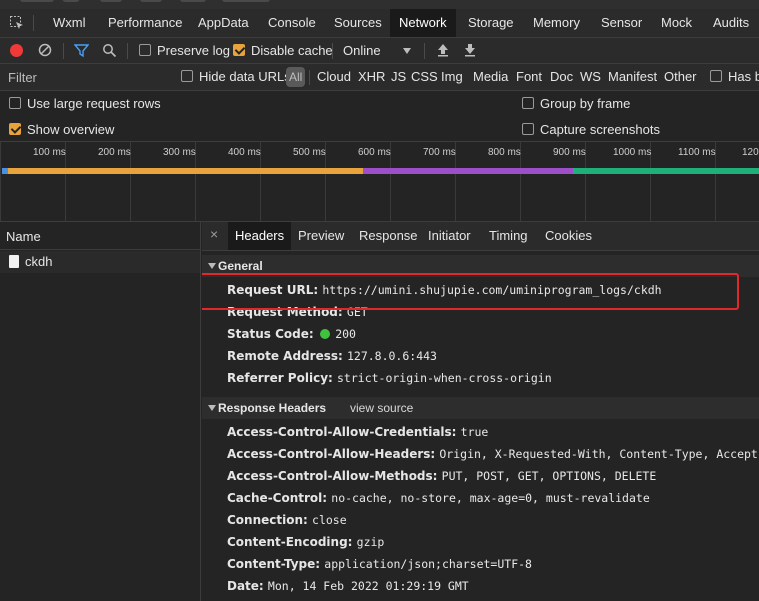  Describe the element at coordinates (480, 408) in the screenshot. I see `response-headers-section-header: Response Headers view source` at that location.